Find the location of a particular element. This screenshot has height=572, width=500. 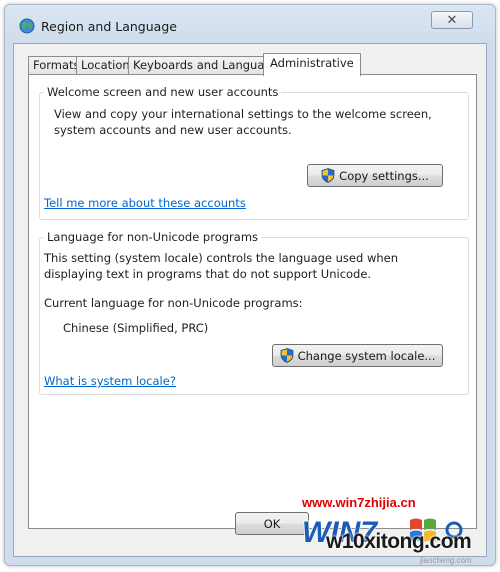

ok-button: OK is located at coordinates (272, 523).